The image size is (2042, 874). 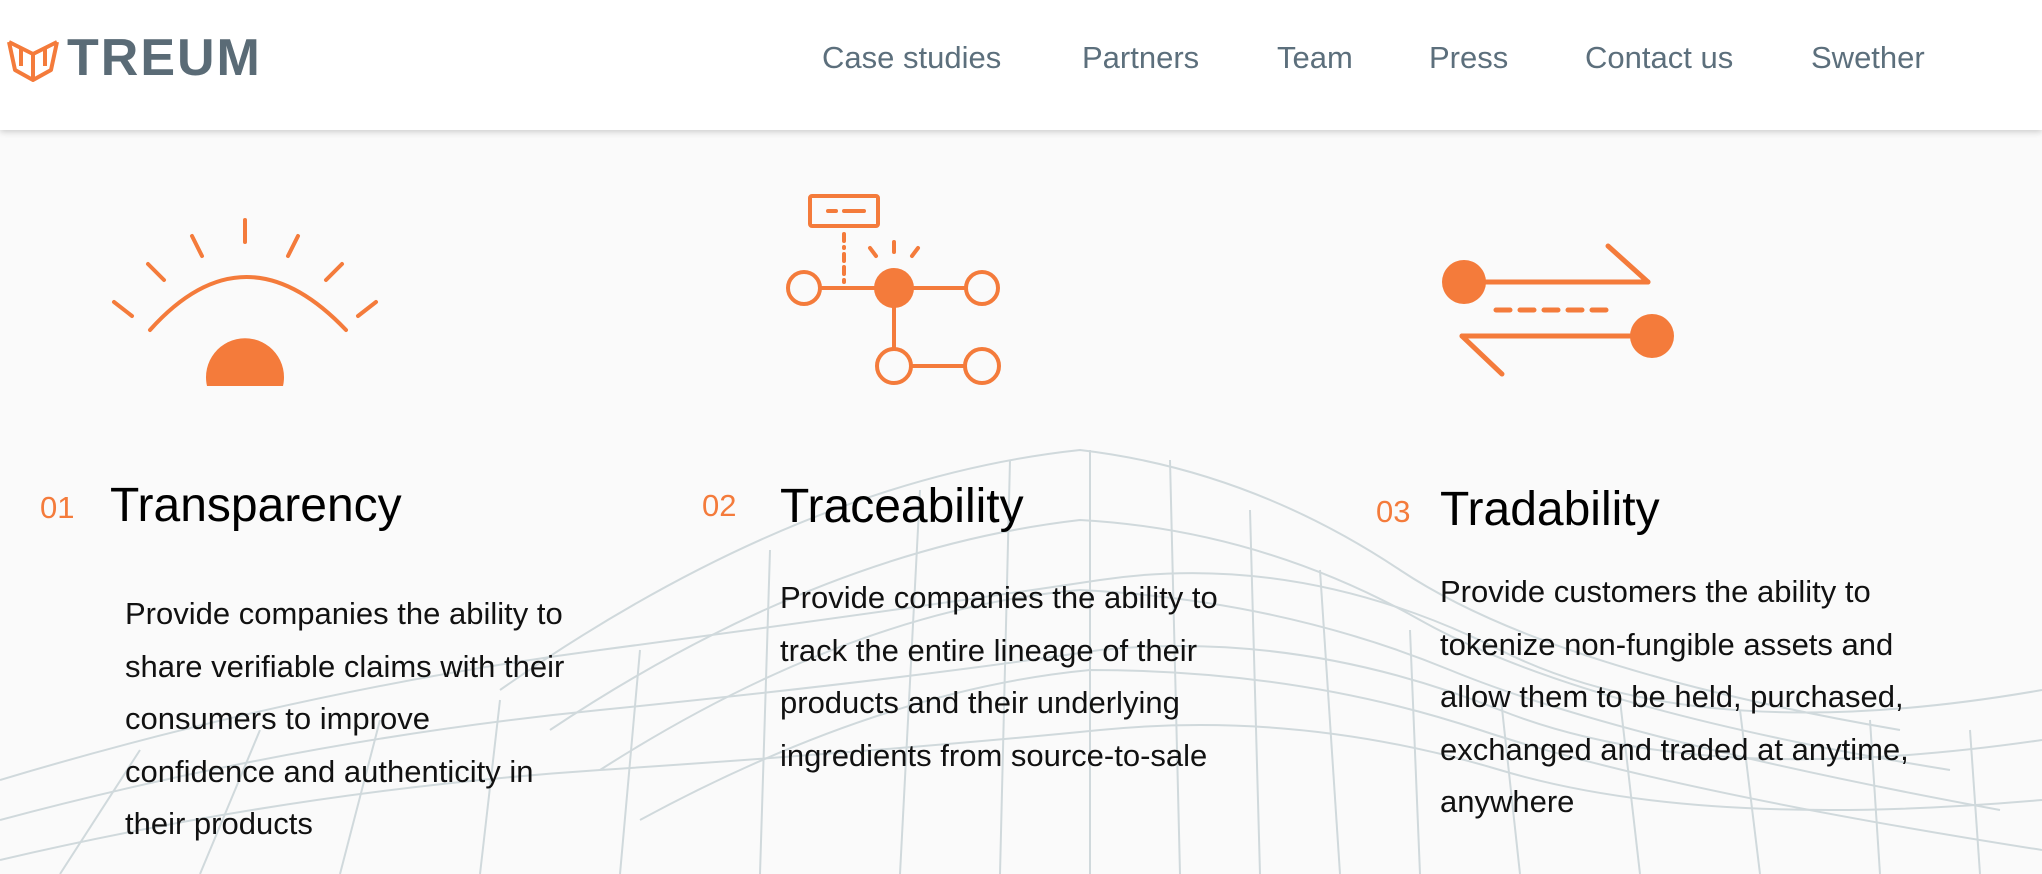 What do you see at coordinates (1868, 58) in the screenshot?
I see `nav-swether: Swether` at bounding box center [1868, 58].